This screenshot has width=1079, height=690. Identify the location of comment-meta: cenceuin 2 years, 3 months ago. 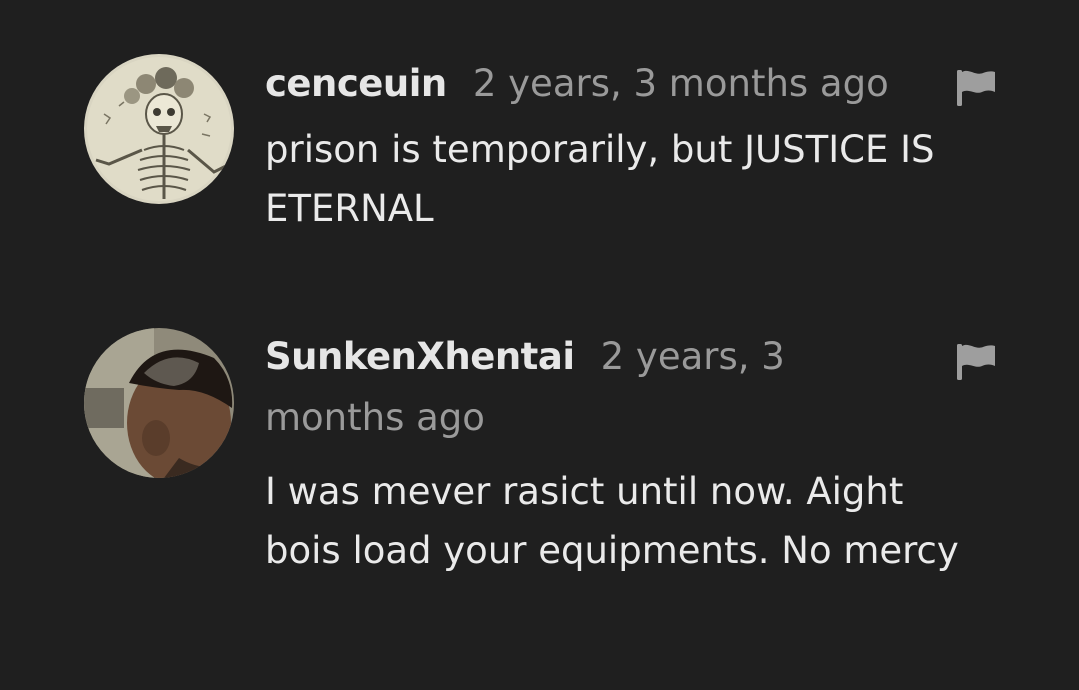
(645, 83).